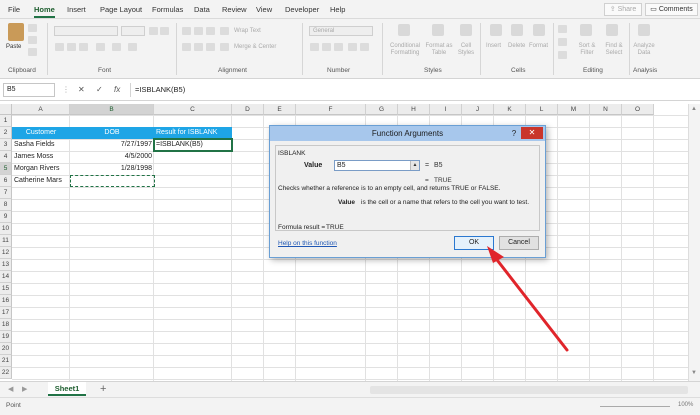  I want to click on column-header-m: M, so click(574, 109).